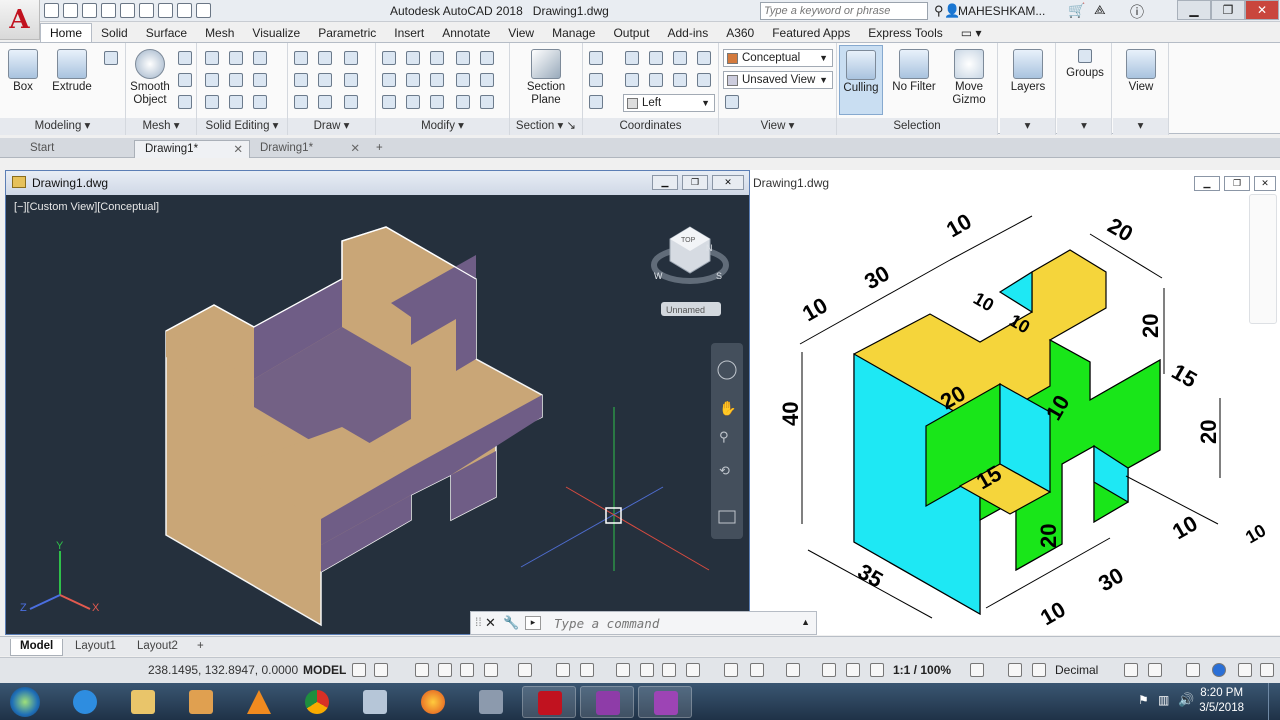 The height and width of the screenshot is (720, 1280). What do you see at coordinates (732, 102) in the screenshot?
I see `viewport-config-icon` at bounding box center [732, 102].